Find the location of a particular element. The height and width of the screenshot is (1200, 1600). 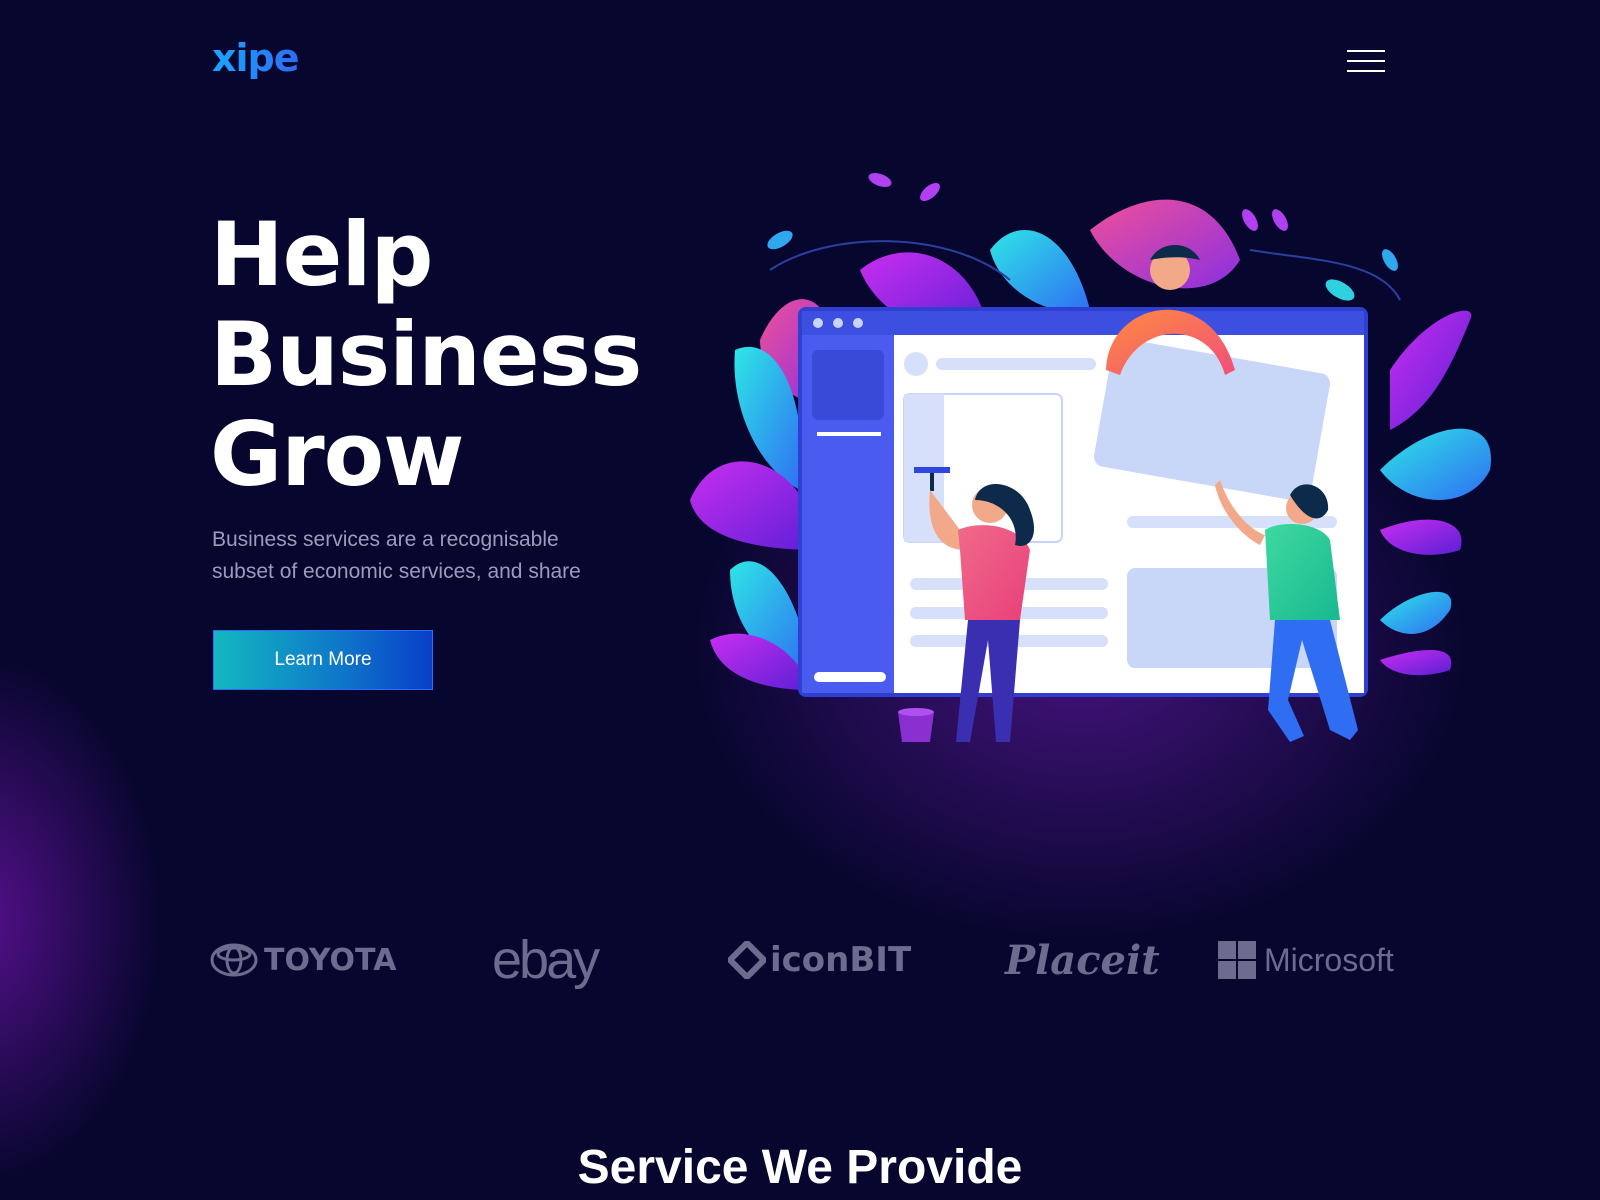

hamburger-menu-icon is located at coordinates (1366, 62).